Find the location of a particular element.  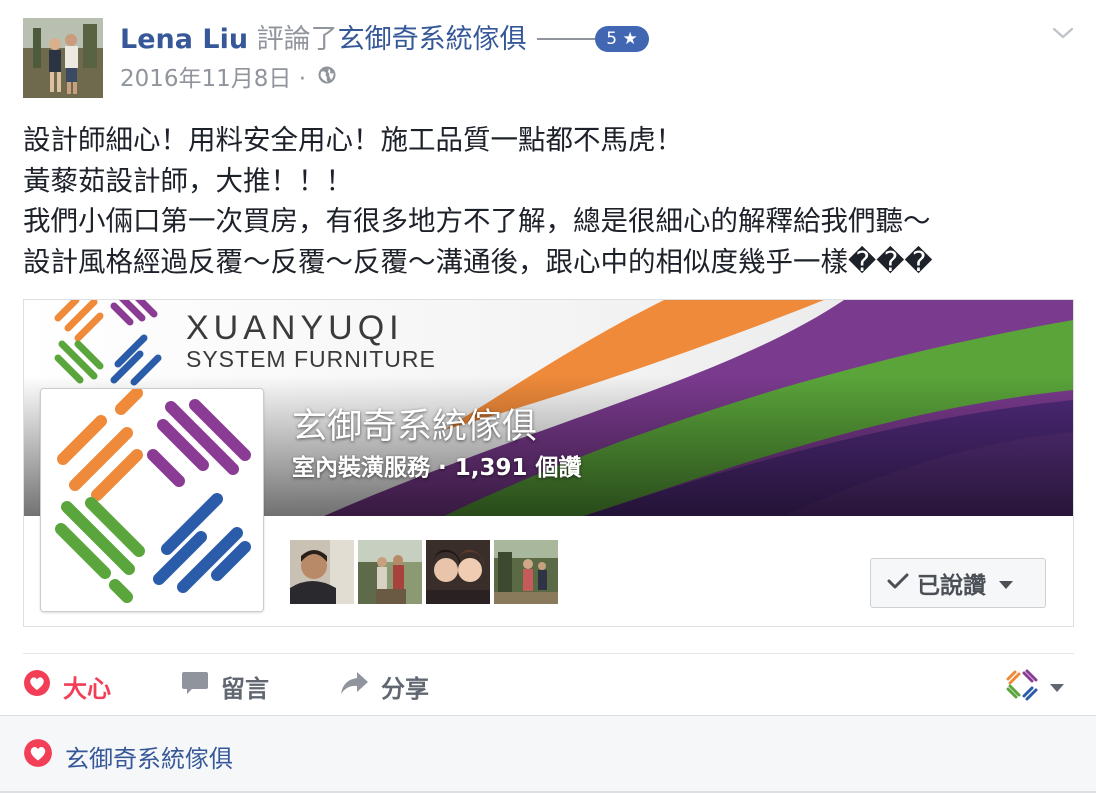

check-icon is located at coordinates (898, 583).